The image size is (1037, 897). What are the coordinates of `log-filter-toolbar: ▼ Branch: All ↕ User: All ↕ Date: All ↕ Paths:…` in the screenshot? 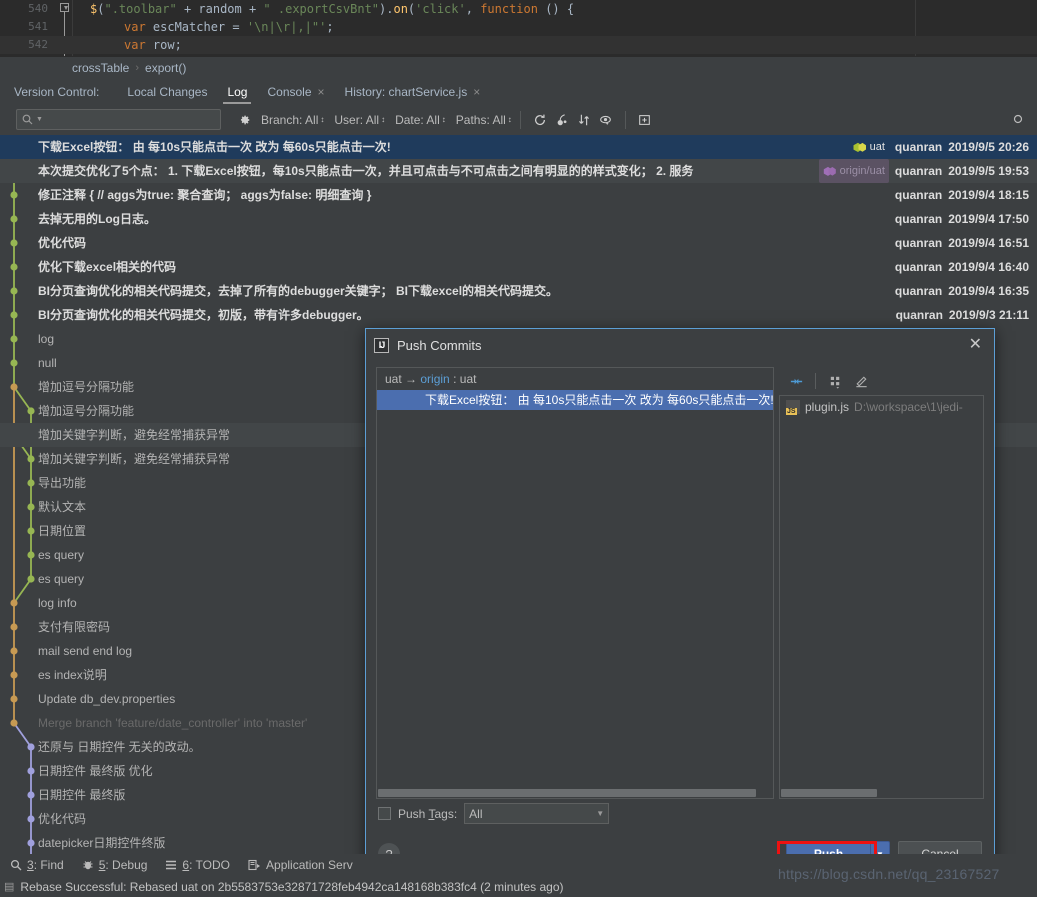 It's located at (518, 119).